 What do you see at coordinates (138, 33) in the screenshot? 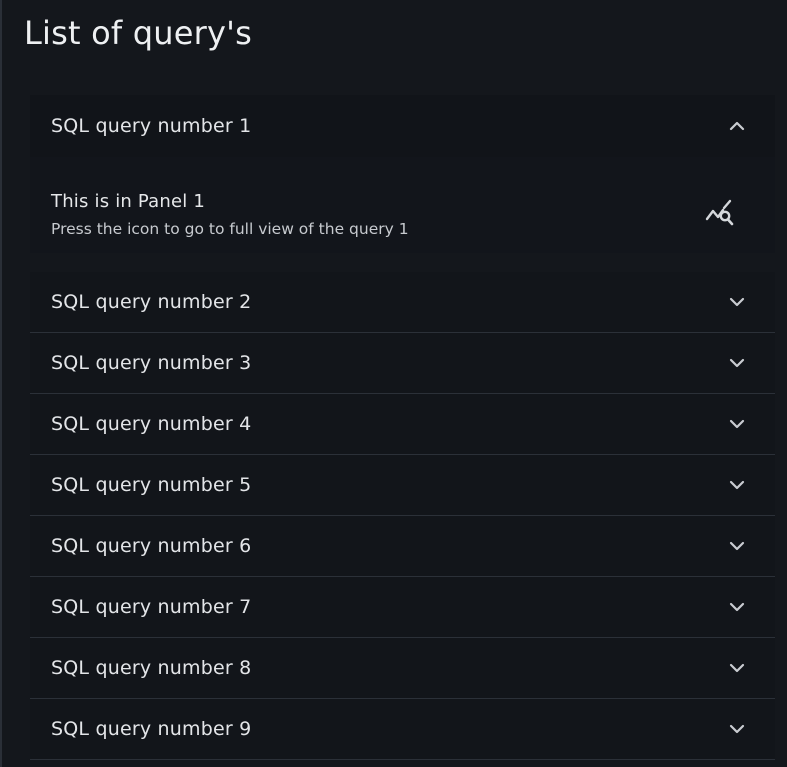
I see `page-title: List of query's` at bounding box center [138, 33].